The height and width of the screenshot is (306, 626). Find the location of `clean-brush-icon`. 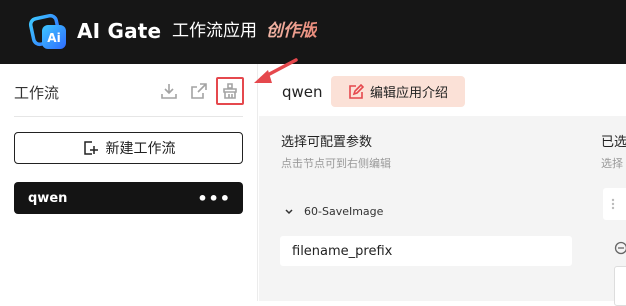

clean-brush-icon is located at coordinates (230, 91).